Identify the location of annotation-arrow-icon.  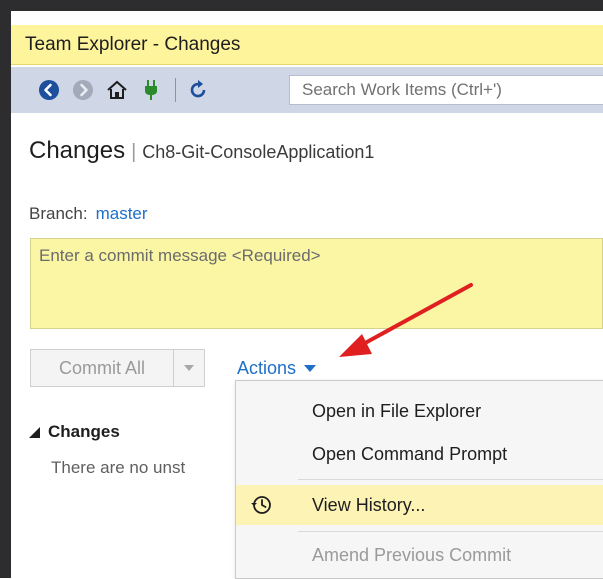
(406, 320).